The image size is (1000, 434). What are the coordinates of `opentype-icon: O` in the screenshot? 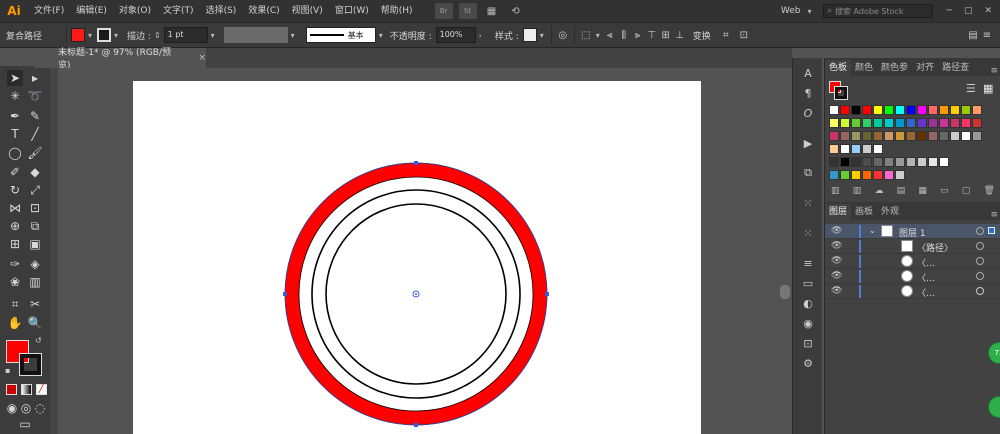 It's located at (808, 113).